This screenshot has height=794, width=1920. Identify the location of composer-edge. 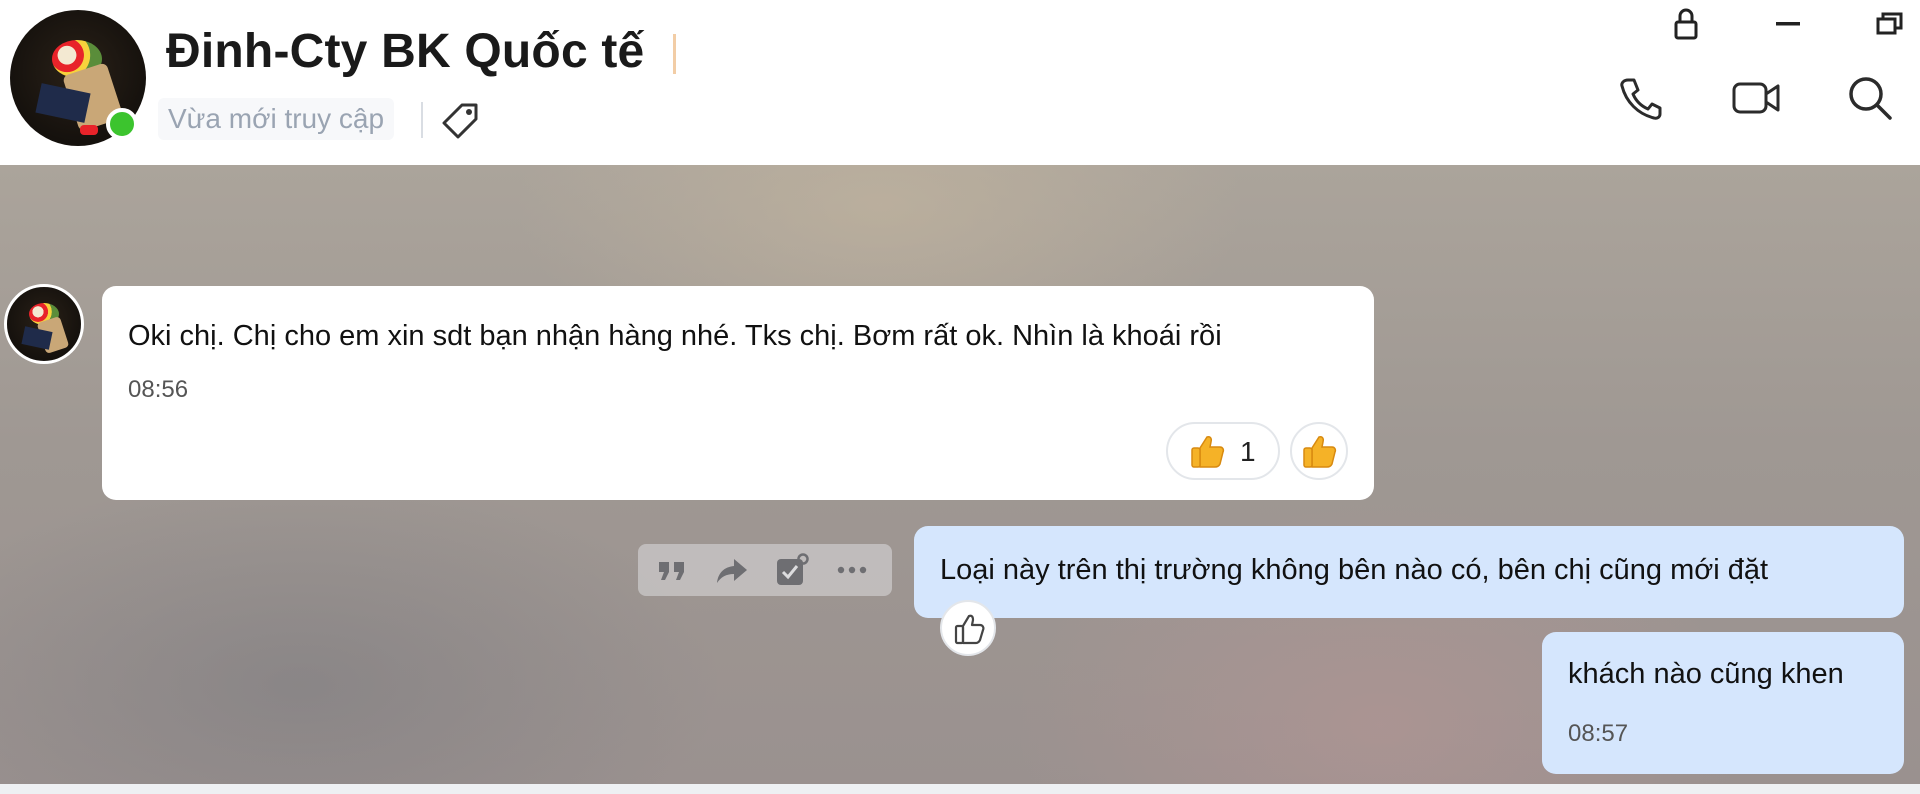
(960, 789).